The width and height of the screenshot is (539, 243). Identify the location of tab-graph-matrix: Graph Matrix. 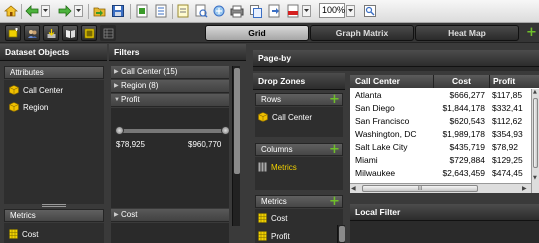
(362, 33).